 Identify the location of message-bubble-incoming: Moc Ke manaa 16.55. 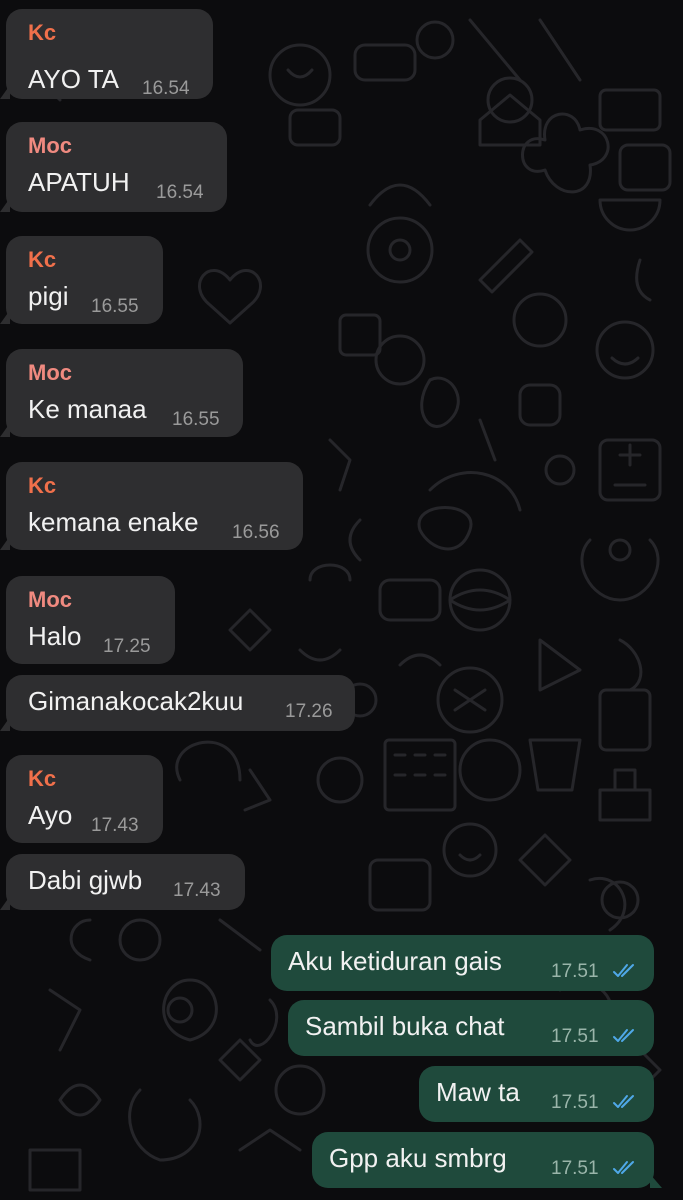
(121, 393).